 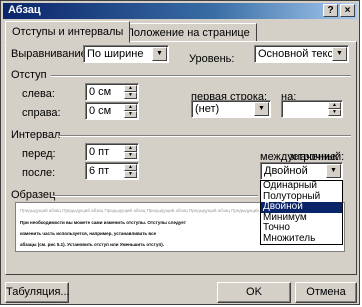 What do you see at coordinates (39, 154) in the screenshot?
I see `spacing-before-label: перед:` at bounding box center [39, 154].